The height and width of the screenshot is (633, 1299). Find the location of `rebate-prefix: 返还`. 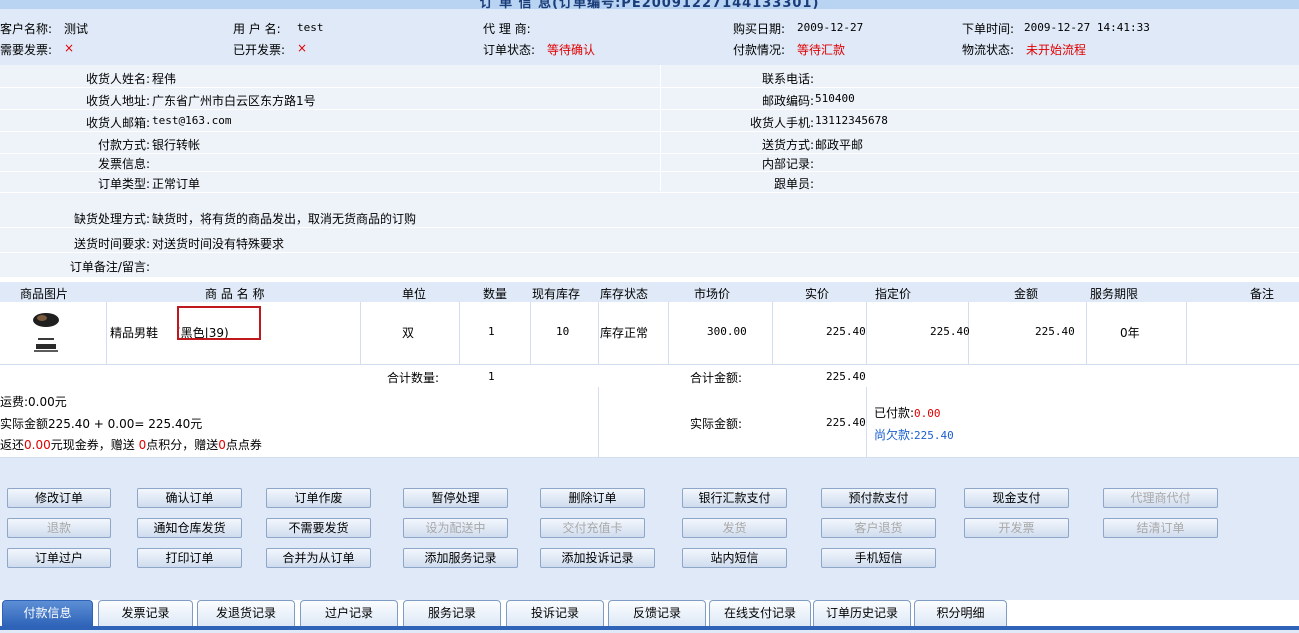

rebate-prefix: 返还 is located at coordinates (12, 445).